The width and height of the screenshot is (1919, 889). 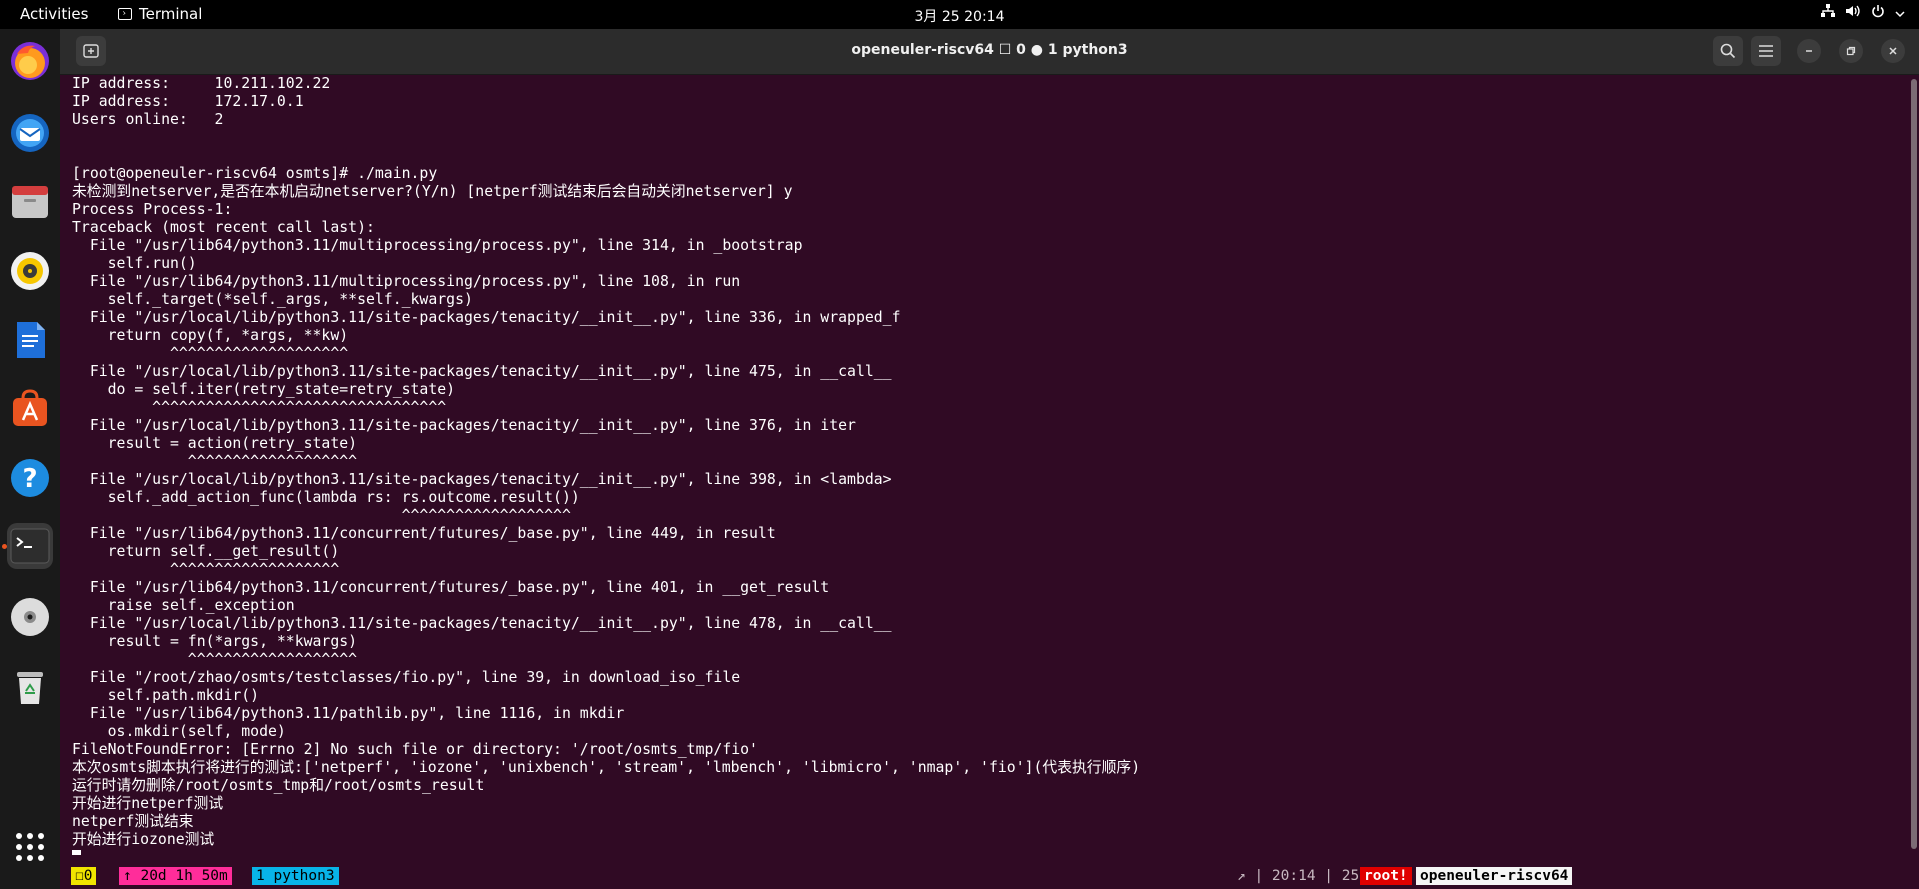 What do you see at coordinates (223, 227) in the screenshot?
I see `terminal-line: Traceback (most recent call last):` at bounding box center [223, 227].